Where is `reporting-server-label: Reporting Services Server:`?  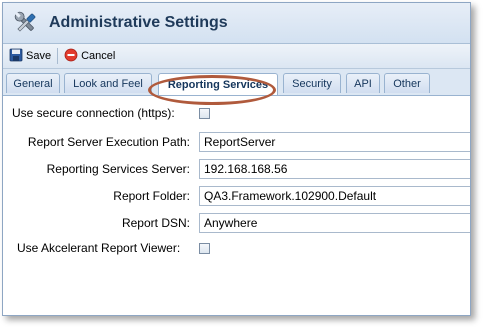
reporting-server-label: Reporting Services Server: is located at coordinates (118, 169).